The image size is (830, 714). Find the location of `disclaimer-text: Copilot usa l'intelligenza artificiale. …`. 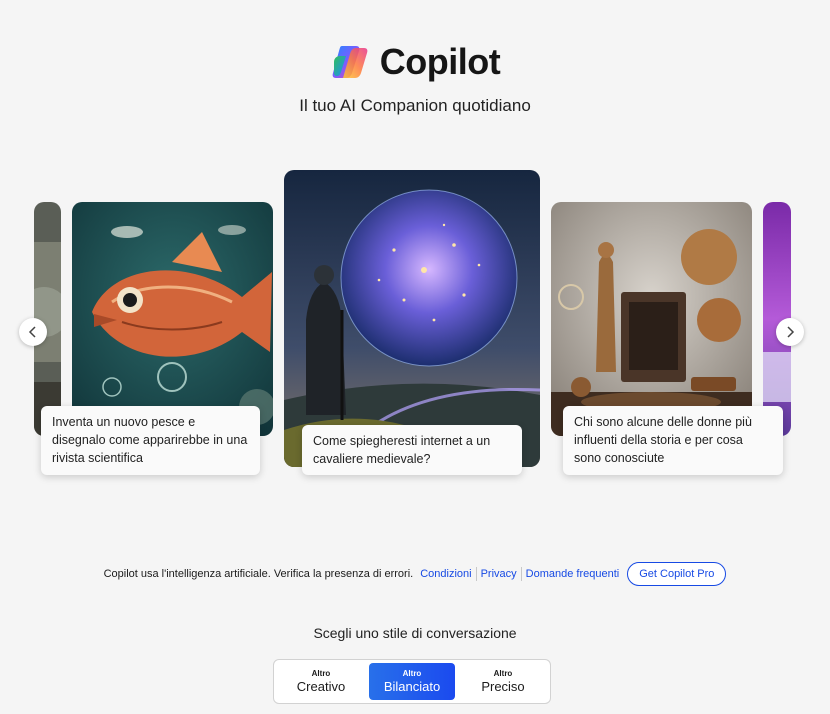

disclaimer-text: Copilot usa l'intelligenza artificiale. … is located at coordinates (258, 574).